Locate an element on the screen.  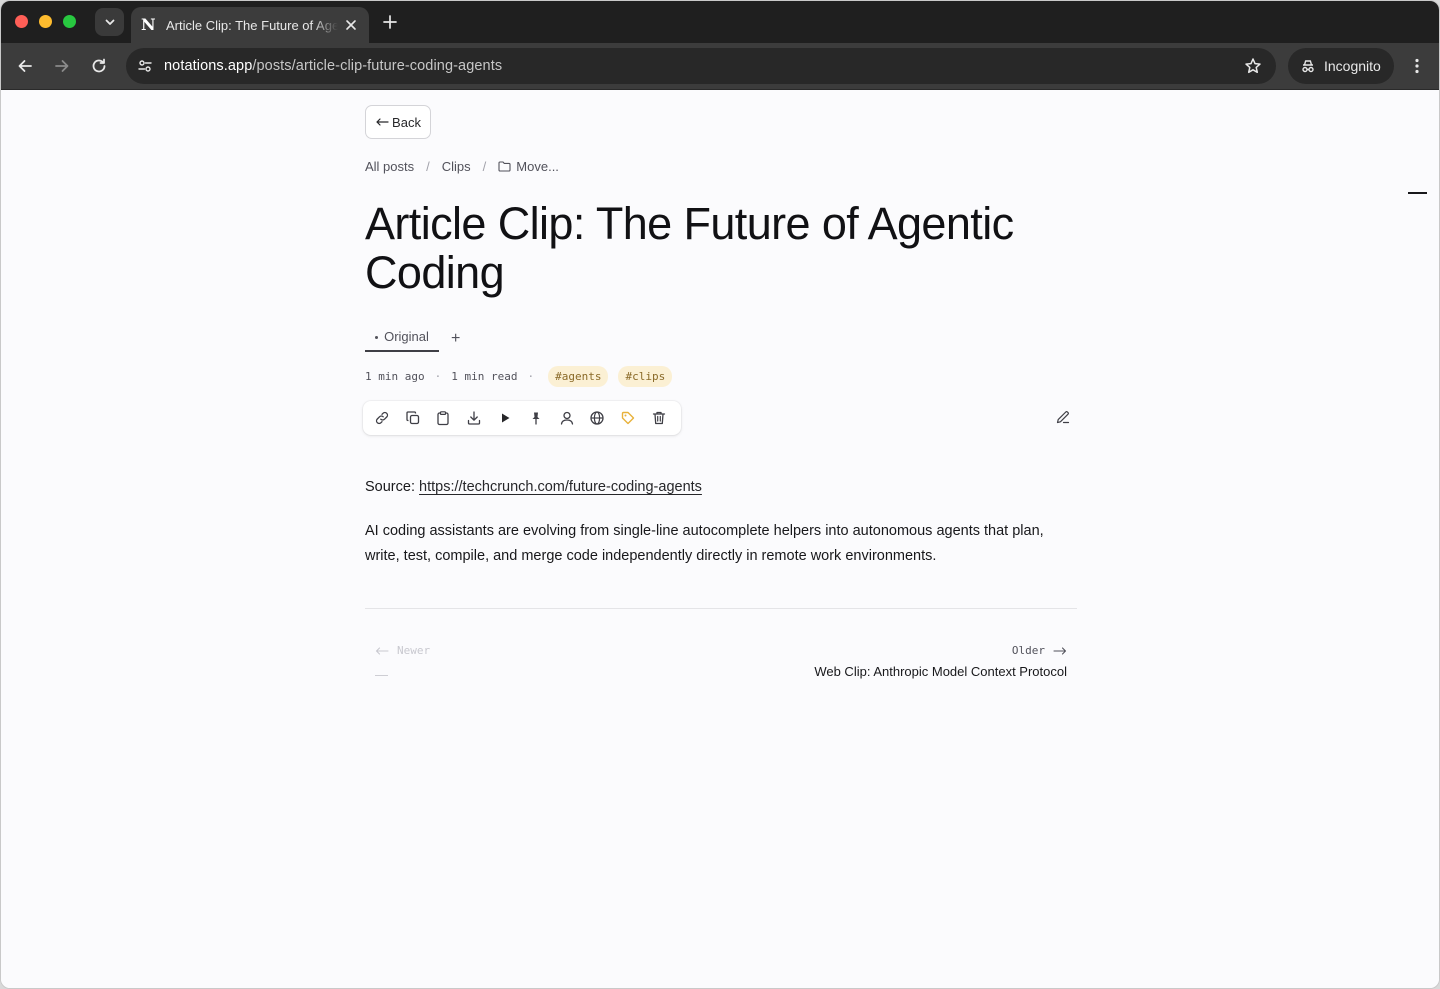
notations-favicon-icon: N is located at coordinates (148, 24).